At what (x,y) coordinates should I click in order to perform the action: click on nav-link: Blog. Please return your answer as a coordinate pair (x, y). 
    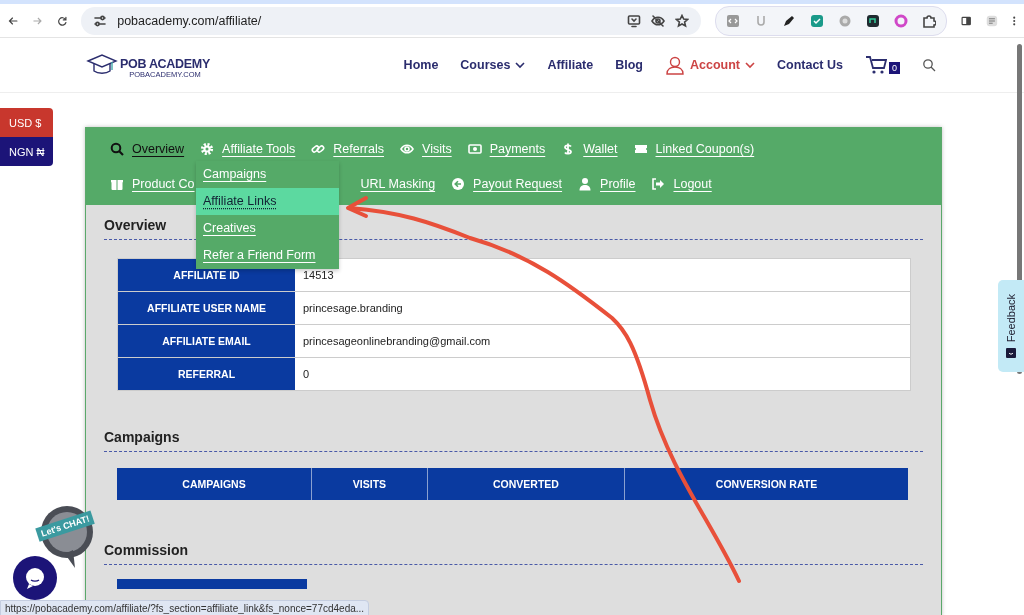
    Looking at the image, I should click on (629, 65).